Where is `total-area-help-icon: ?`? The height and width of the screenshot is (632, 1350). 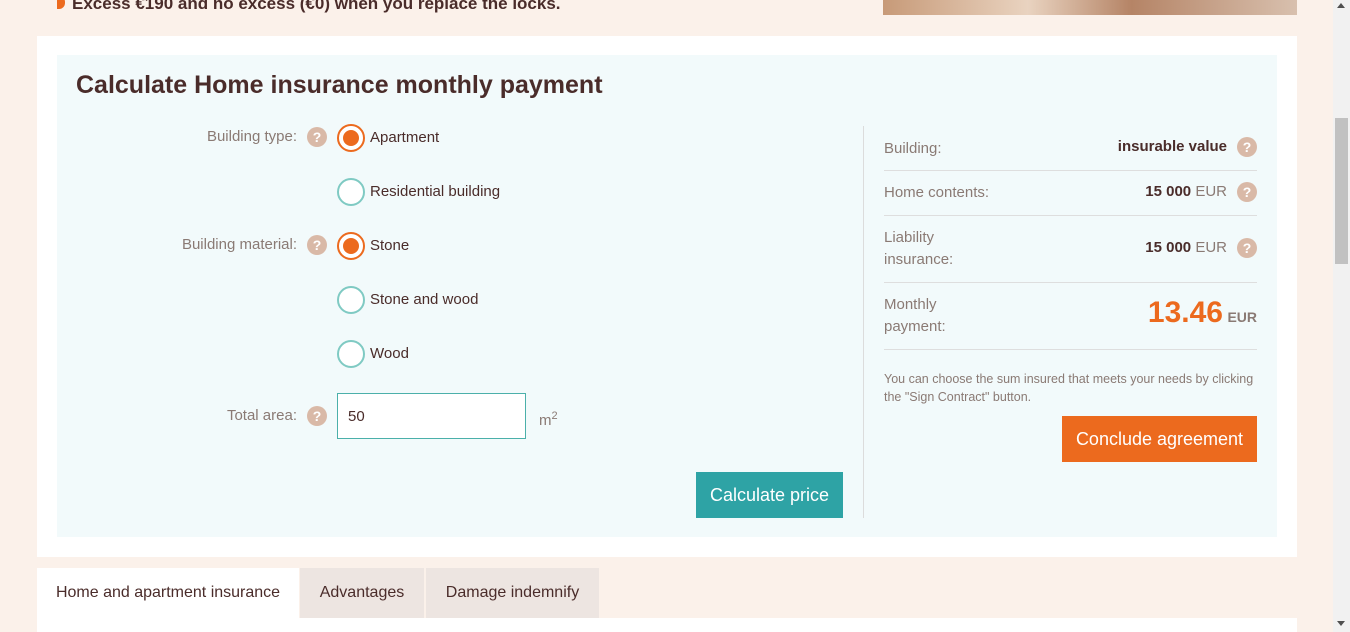
total-area-help-icon: ? is located at coordinates (317, 416).